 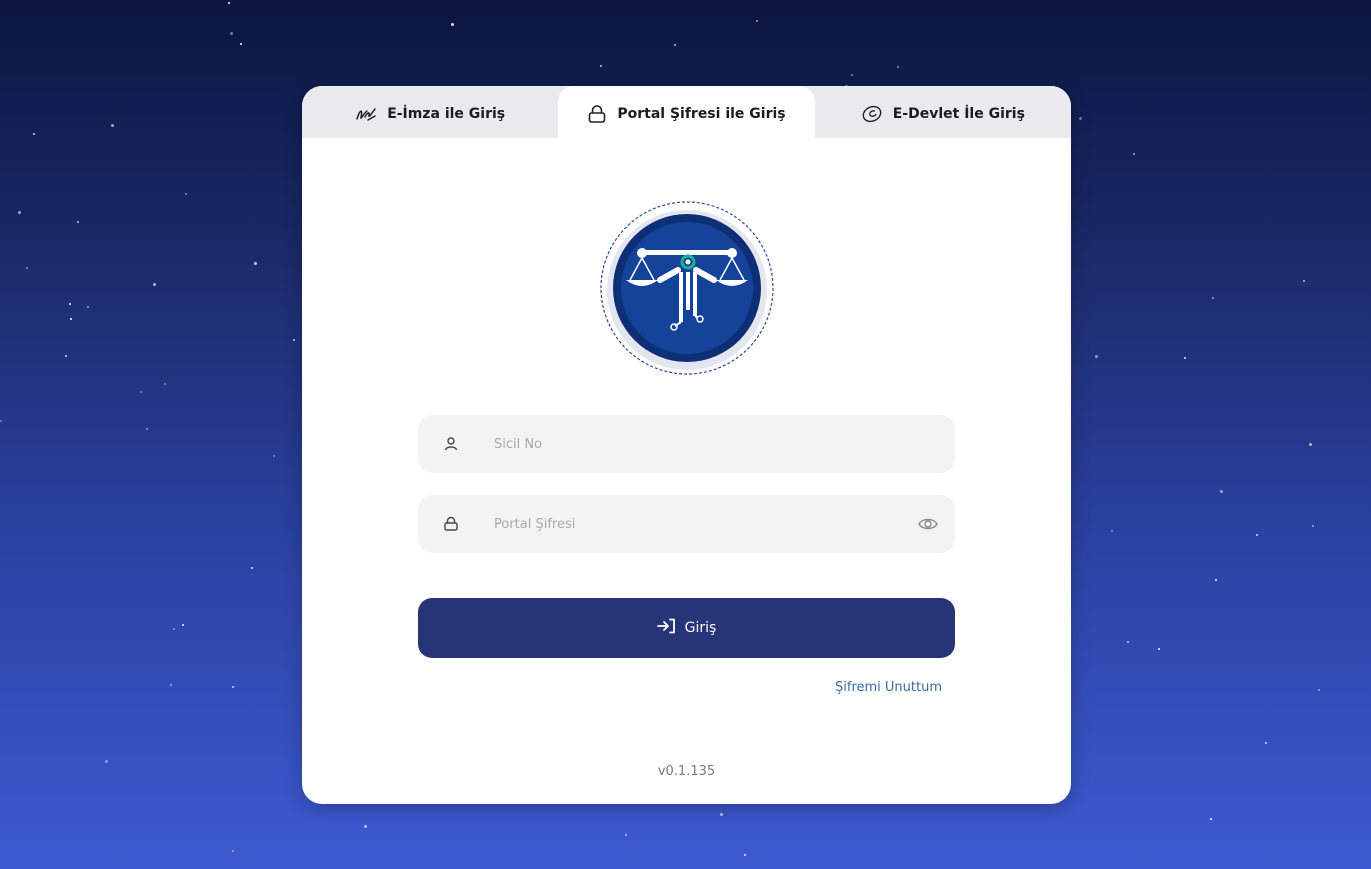 I want to click on user-icon, so click(x=451, y=444).